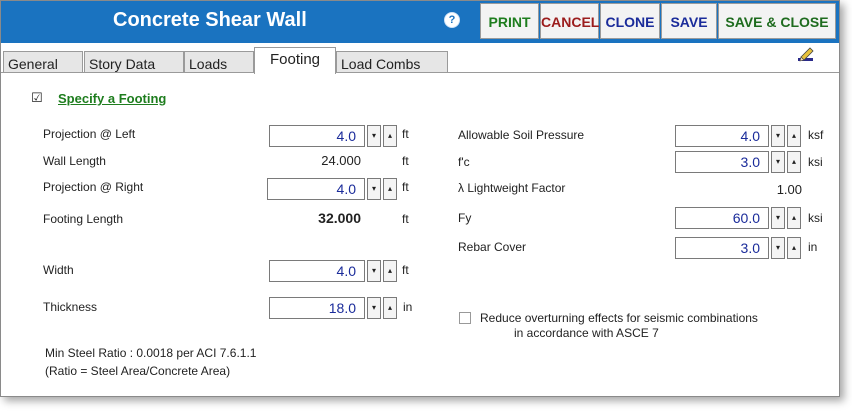 The image size is (852, 411). What do you see at coordinates (138, 371) in the screenshot?
I see `ratio-definition-note: (Ratio = Steel Area/Concrete Area)` at bounding box center [138, 371].